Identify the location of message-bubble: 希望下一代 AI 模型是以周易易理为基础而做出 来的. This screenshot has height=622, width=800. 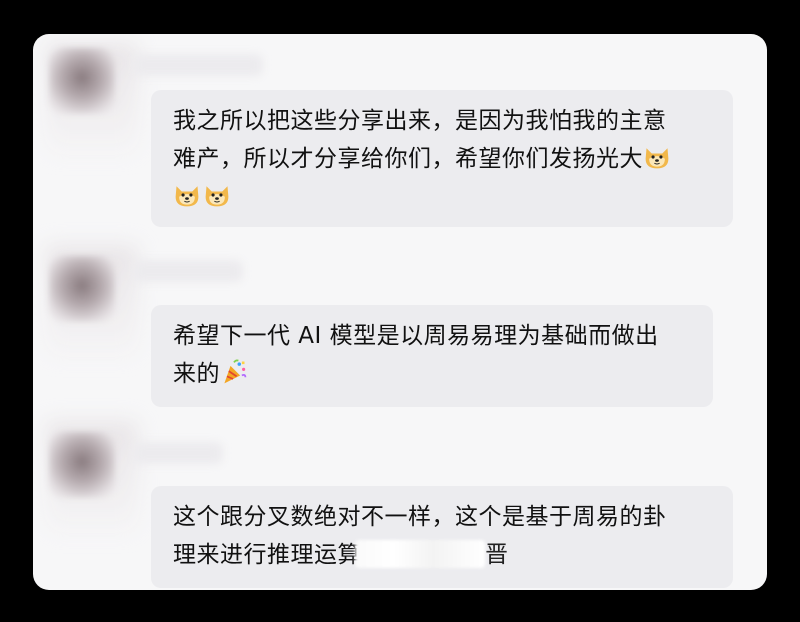
(432, 356).